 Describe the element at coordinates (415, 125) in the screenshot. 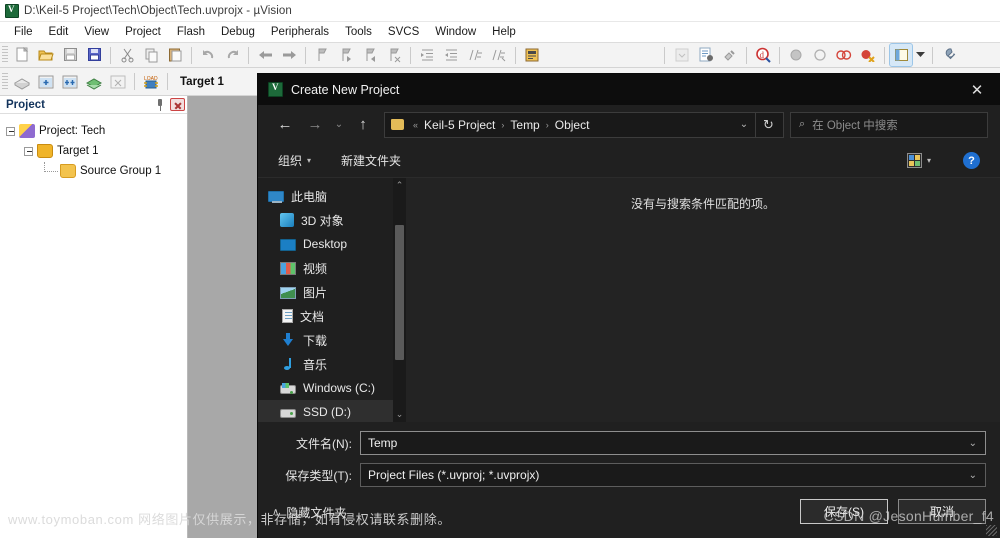

I see `breadcrumb-overflow: «` at that location.